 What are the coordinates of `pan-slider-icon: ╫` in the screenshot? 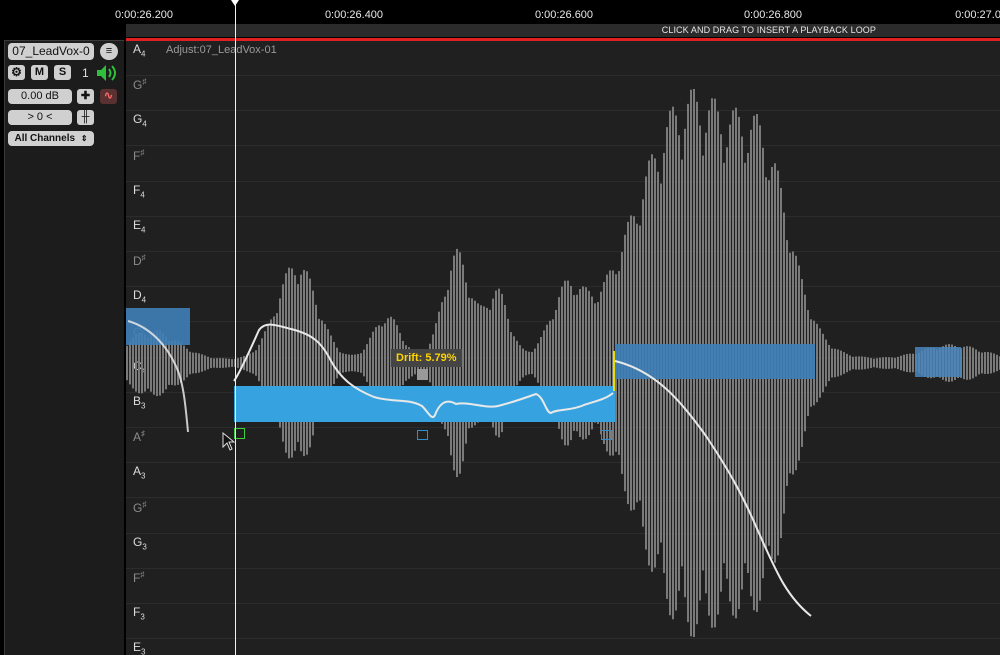 It's located at (85, 117).